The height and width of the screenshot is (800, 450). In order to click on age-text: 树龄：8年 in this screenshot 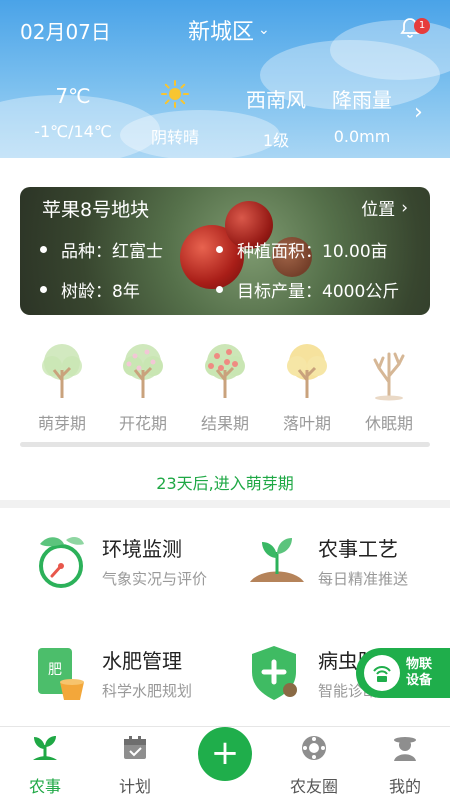, I will do `click(100, 292)`.